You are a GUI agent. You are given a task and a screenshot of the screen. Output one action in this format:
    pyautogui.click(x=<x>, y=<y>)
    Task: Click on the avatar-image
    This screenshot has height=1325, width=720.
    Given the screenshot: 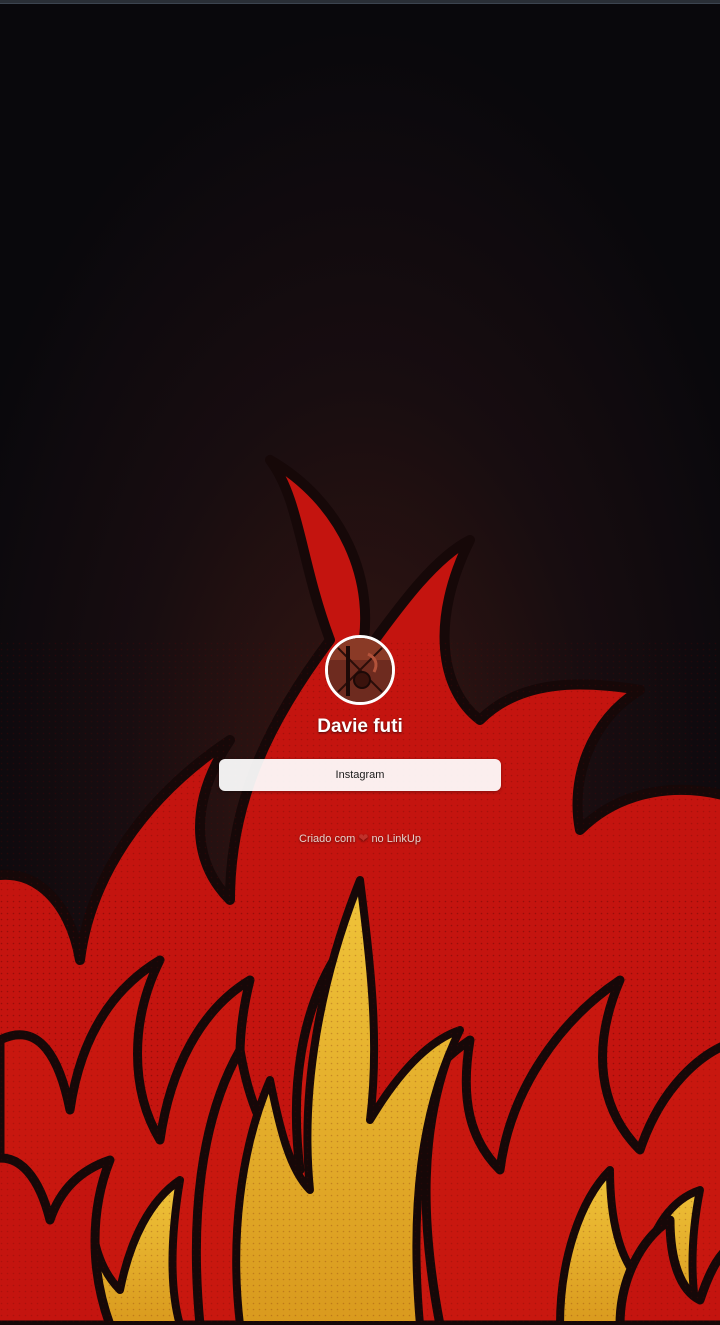 What is the action you would take?
    pyautogui.click(x=360, y=670)
    